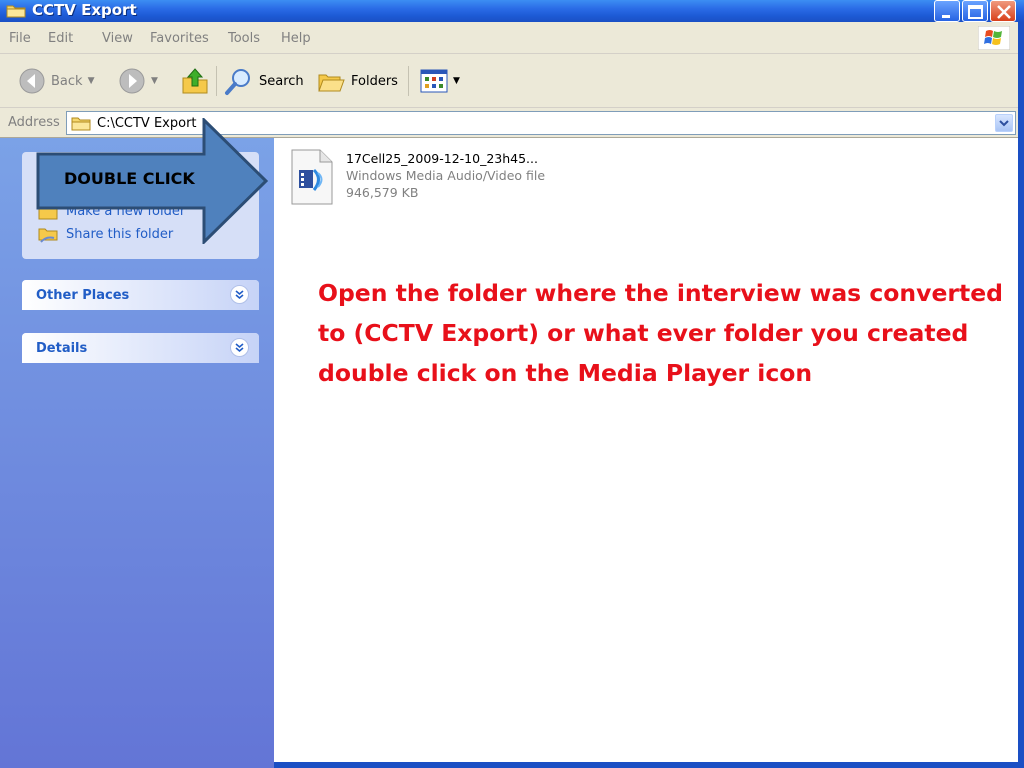 The image size is (1024, 768). I want to click on address-dropdown-button, so click(1004, 123).